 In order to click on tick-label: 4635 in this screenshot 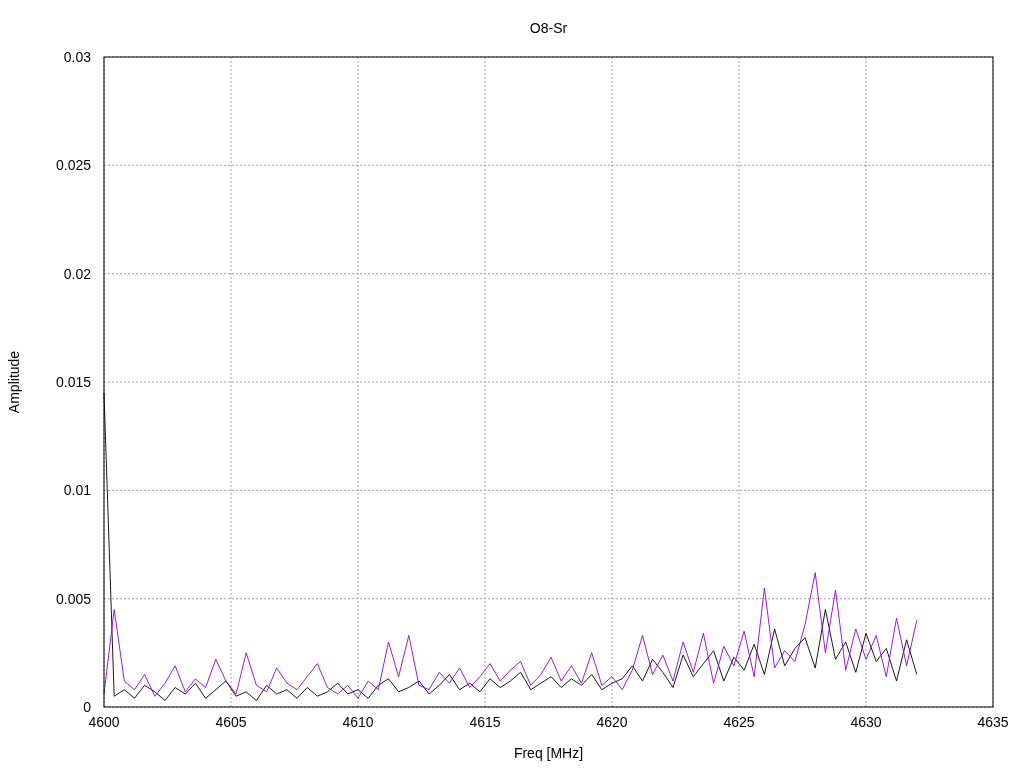, I will do `click(993, 722)`.